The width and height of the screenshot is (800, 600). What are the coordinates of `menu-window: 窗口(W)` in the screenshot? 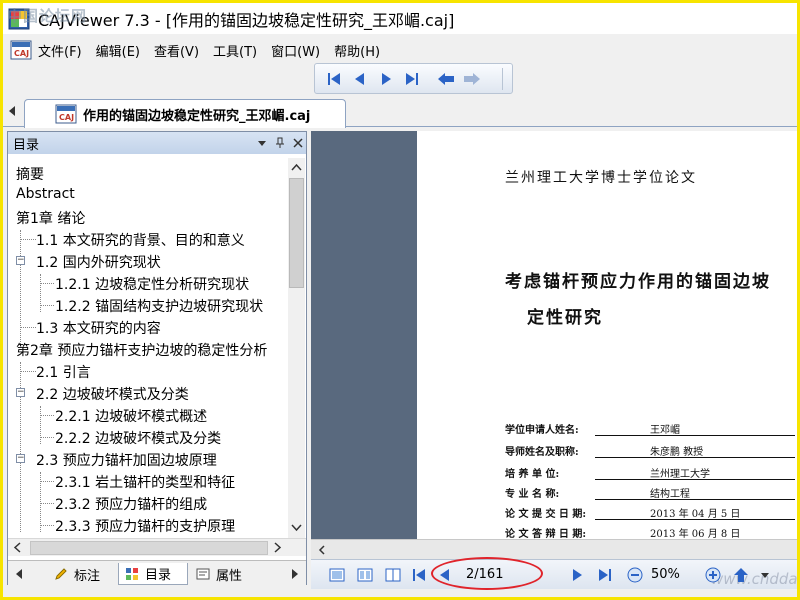 It's located at (295, 50).